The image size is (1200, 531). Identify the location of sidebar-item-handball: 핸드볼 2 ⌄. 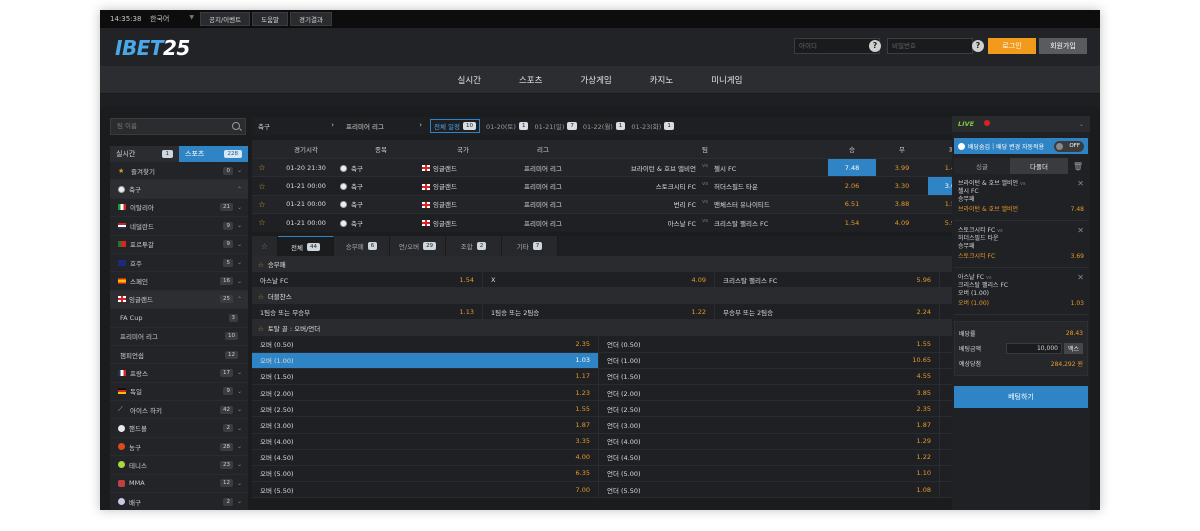
(179, 428).